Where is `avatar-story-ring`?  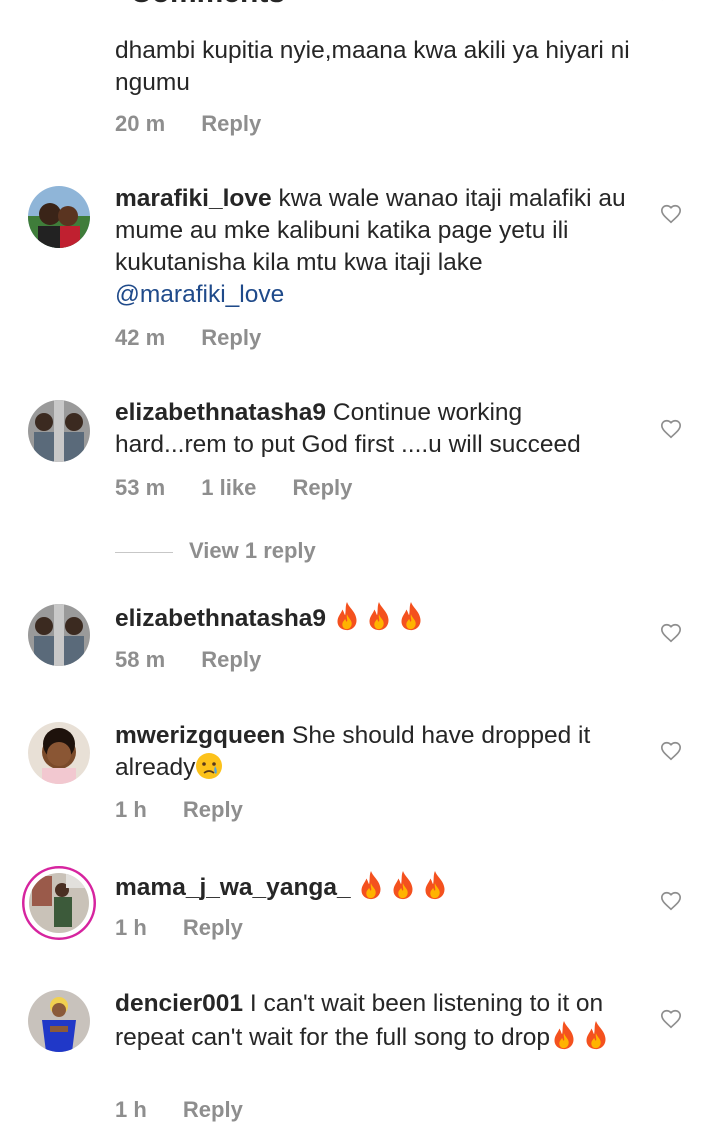 avatar-story-ring is located at coordinates (59, 903).